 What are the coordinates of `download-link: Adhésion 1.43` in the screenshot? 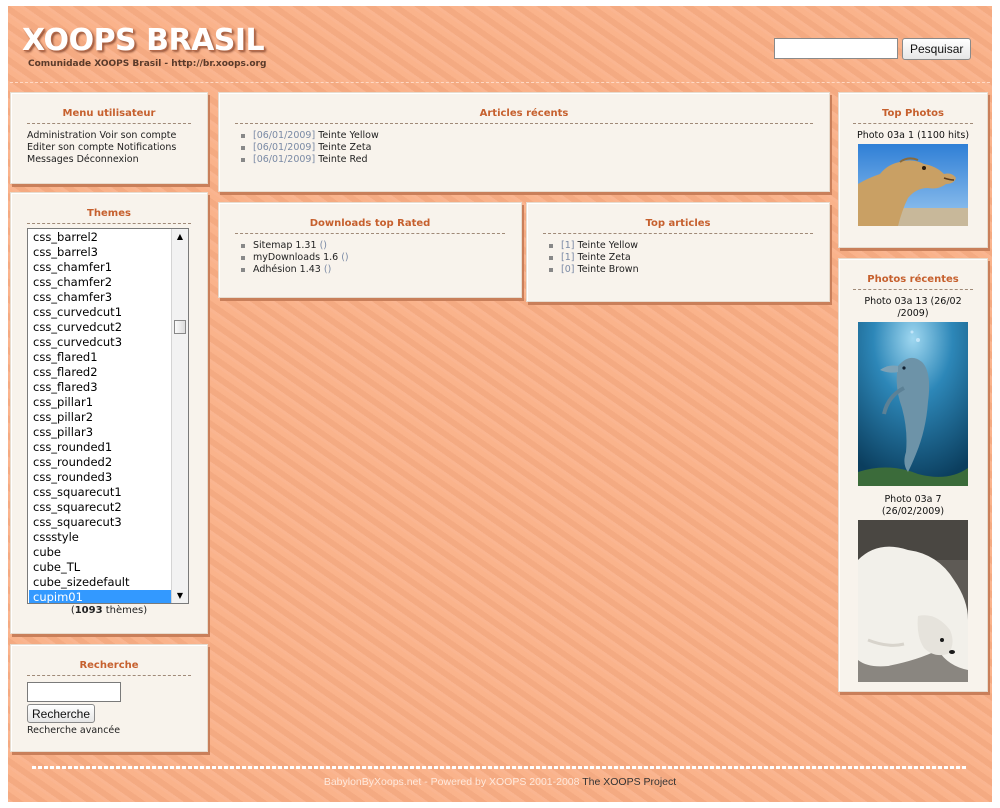 It's located at (287, 269).